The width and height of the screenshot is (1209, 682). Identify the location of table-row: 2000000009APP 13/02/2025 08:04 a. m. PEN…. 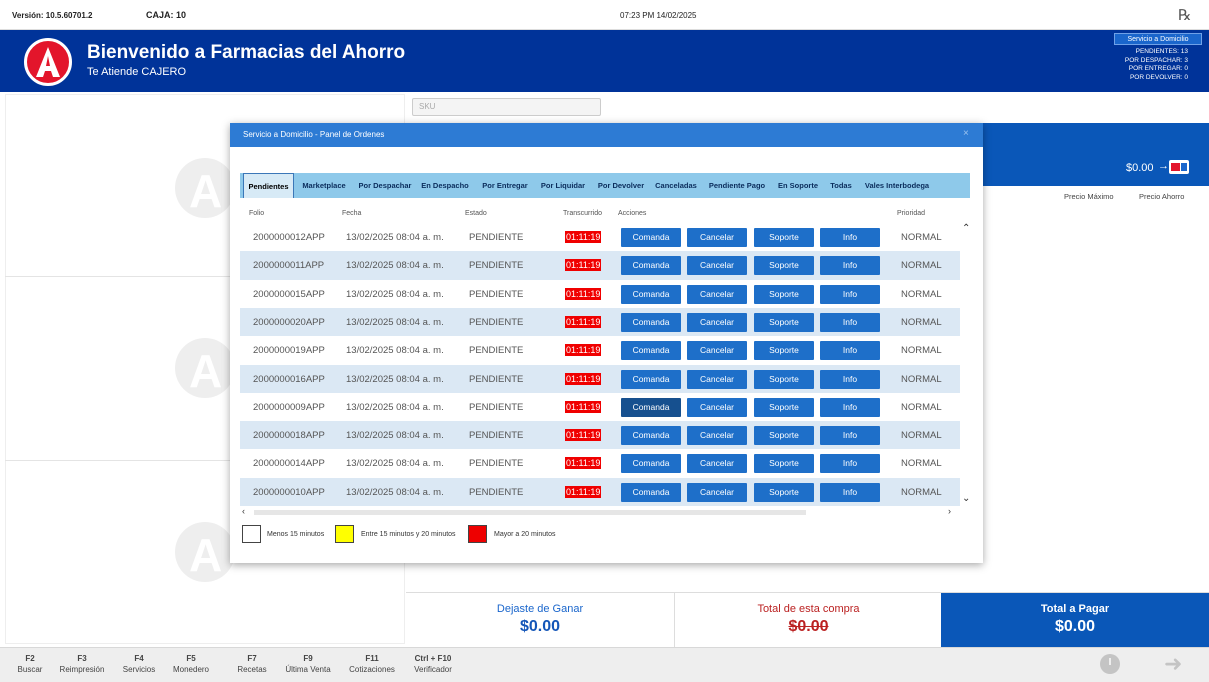
(600, 407).